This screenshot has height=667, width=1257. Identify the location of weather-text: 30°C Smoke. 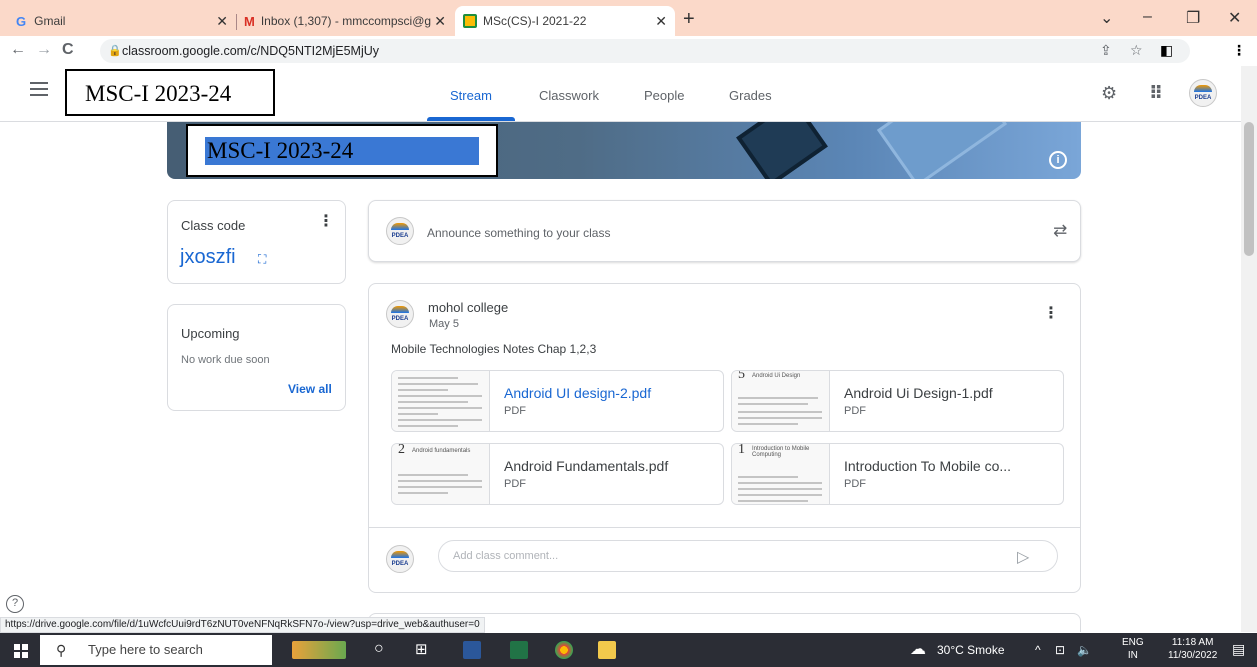
(971, 650).